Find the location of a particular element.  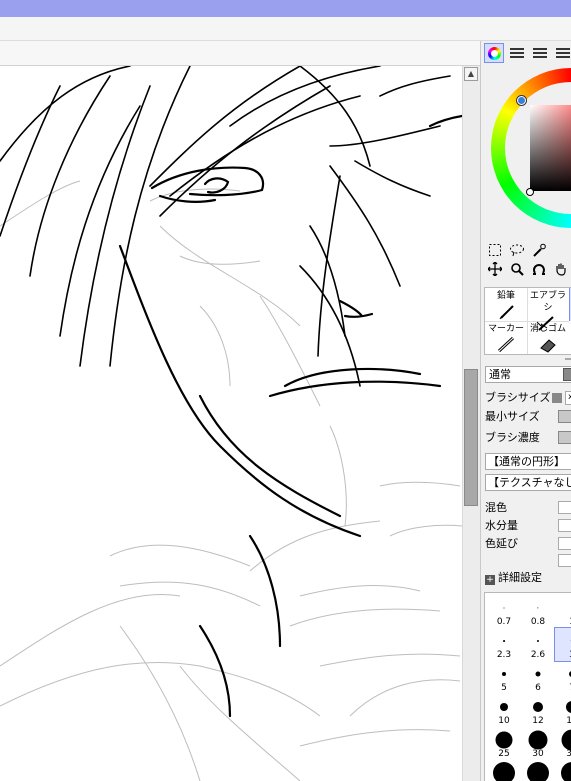

size-preset: 3 is located at coordinates (562, 644).